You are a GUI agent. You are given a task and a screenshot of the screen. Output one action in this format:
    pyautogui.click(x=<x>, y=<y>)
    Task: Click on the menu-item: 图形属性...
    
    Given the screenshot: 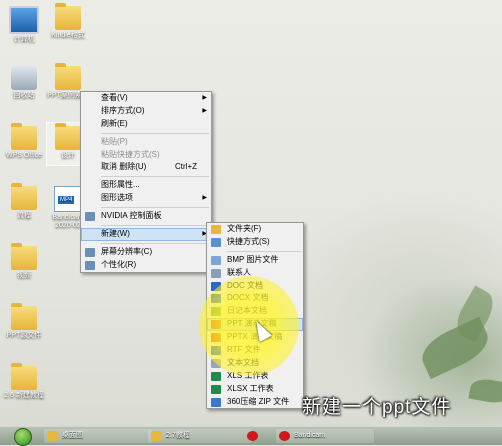 What is the action you would take?
    pyautogui.click(x=146, y=185)
    